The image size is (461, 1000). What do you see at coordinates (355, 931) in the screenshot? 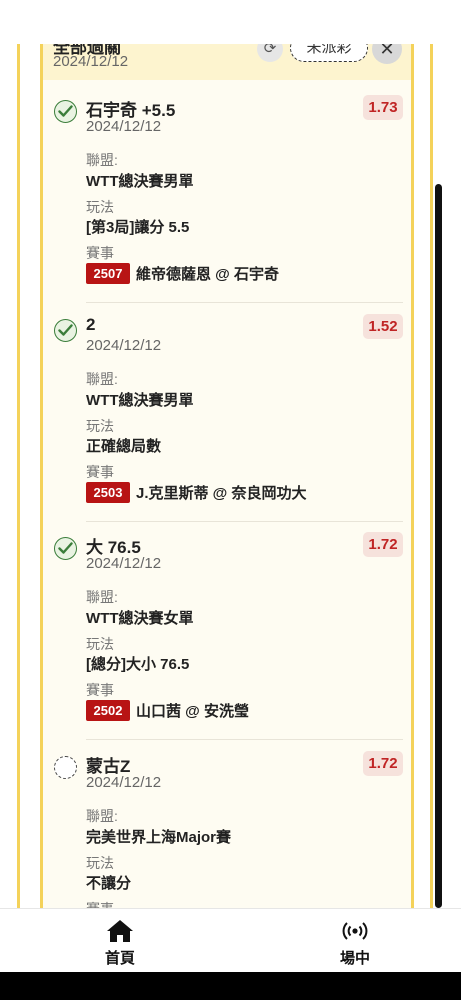
I see `live-broadcast-icon` at bounding box center [355, 931].